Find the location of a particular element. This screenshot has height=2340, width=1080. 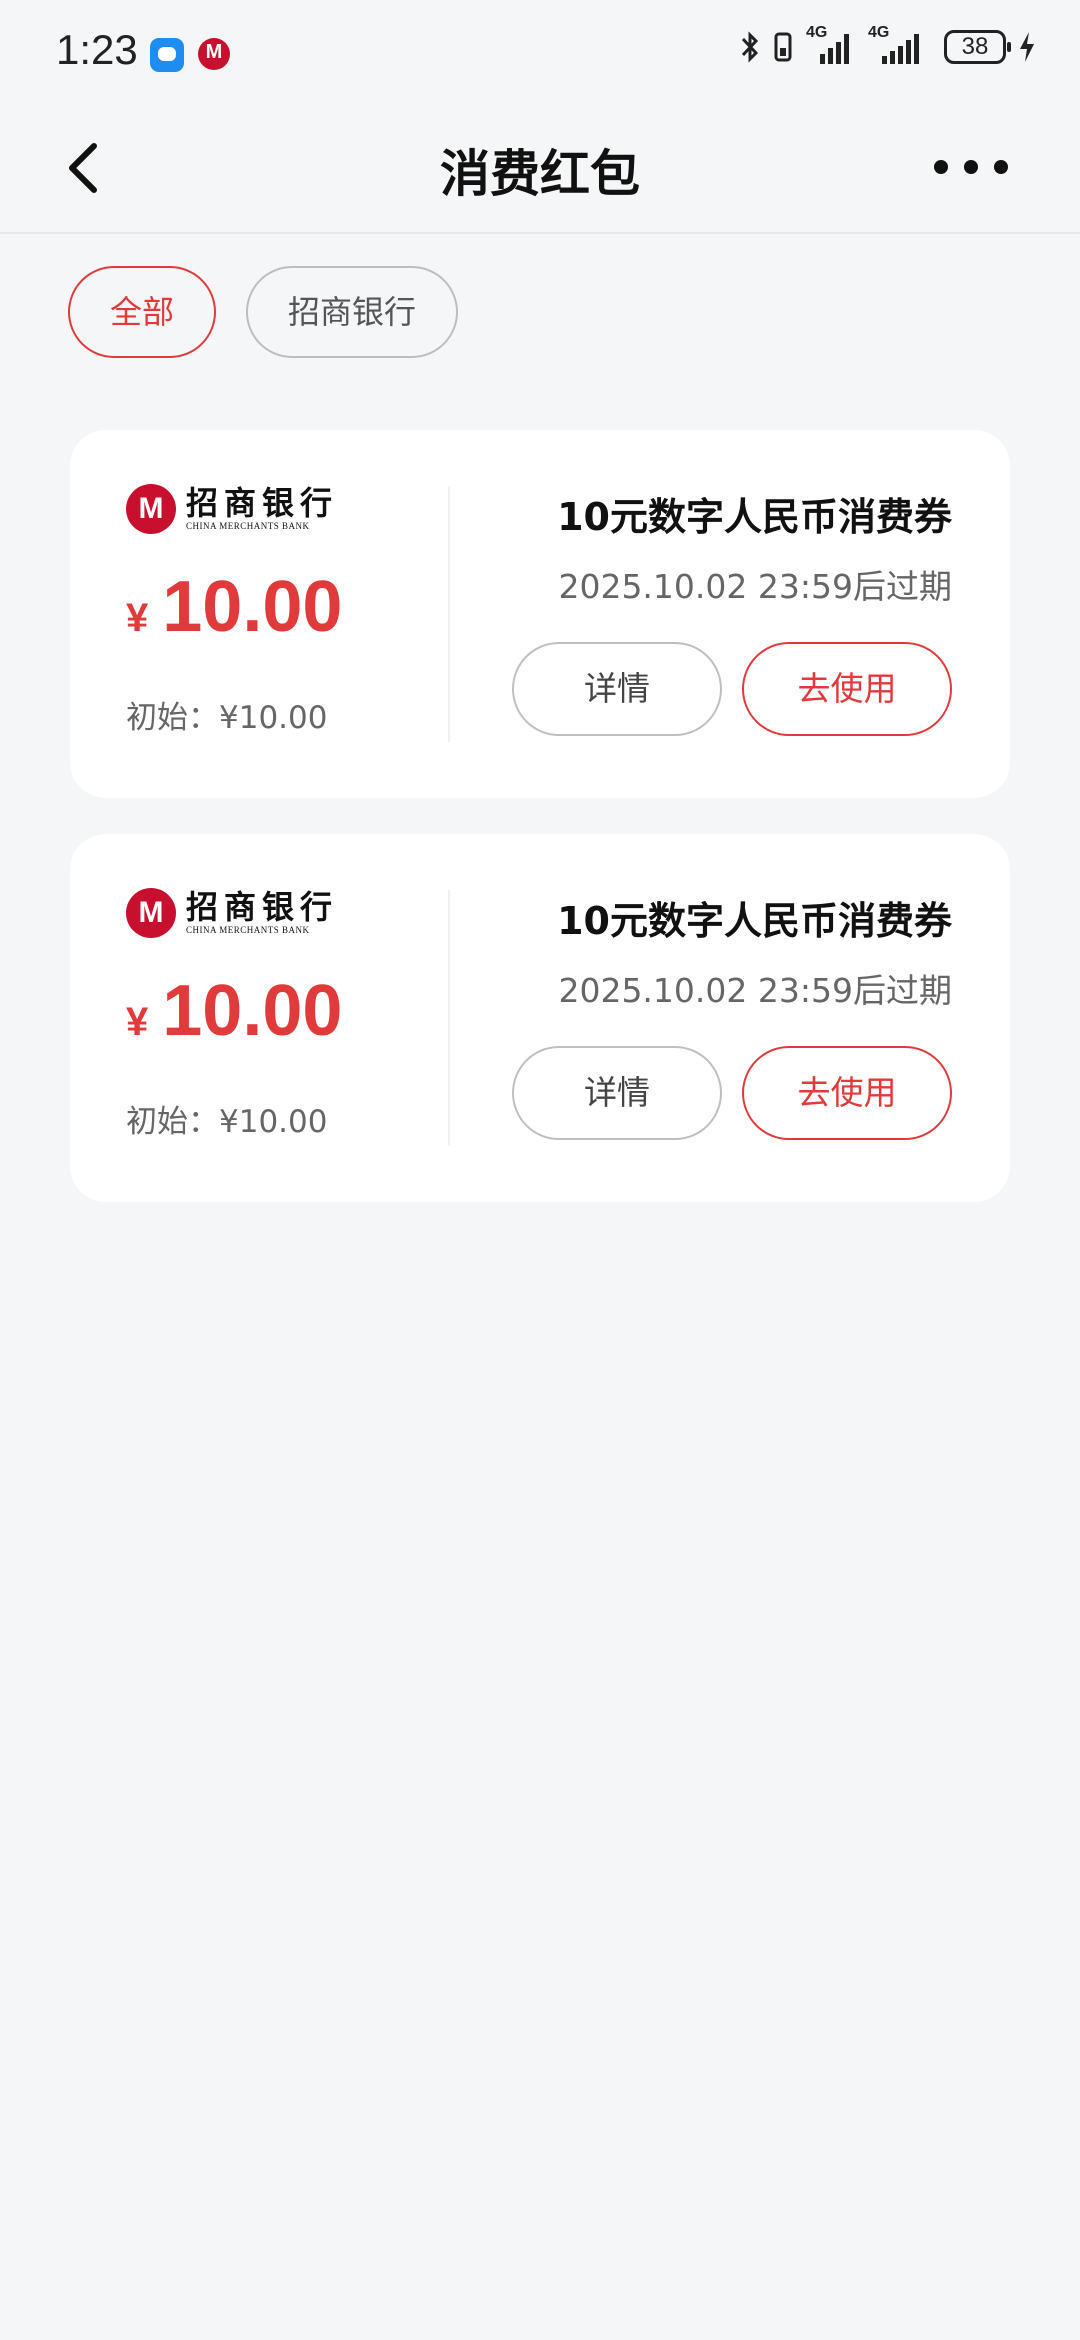

system-icons: 4G 4G 38 is located at coordinates (888, 44).